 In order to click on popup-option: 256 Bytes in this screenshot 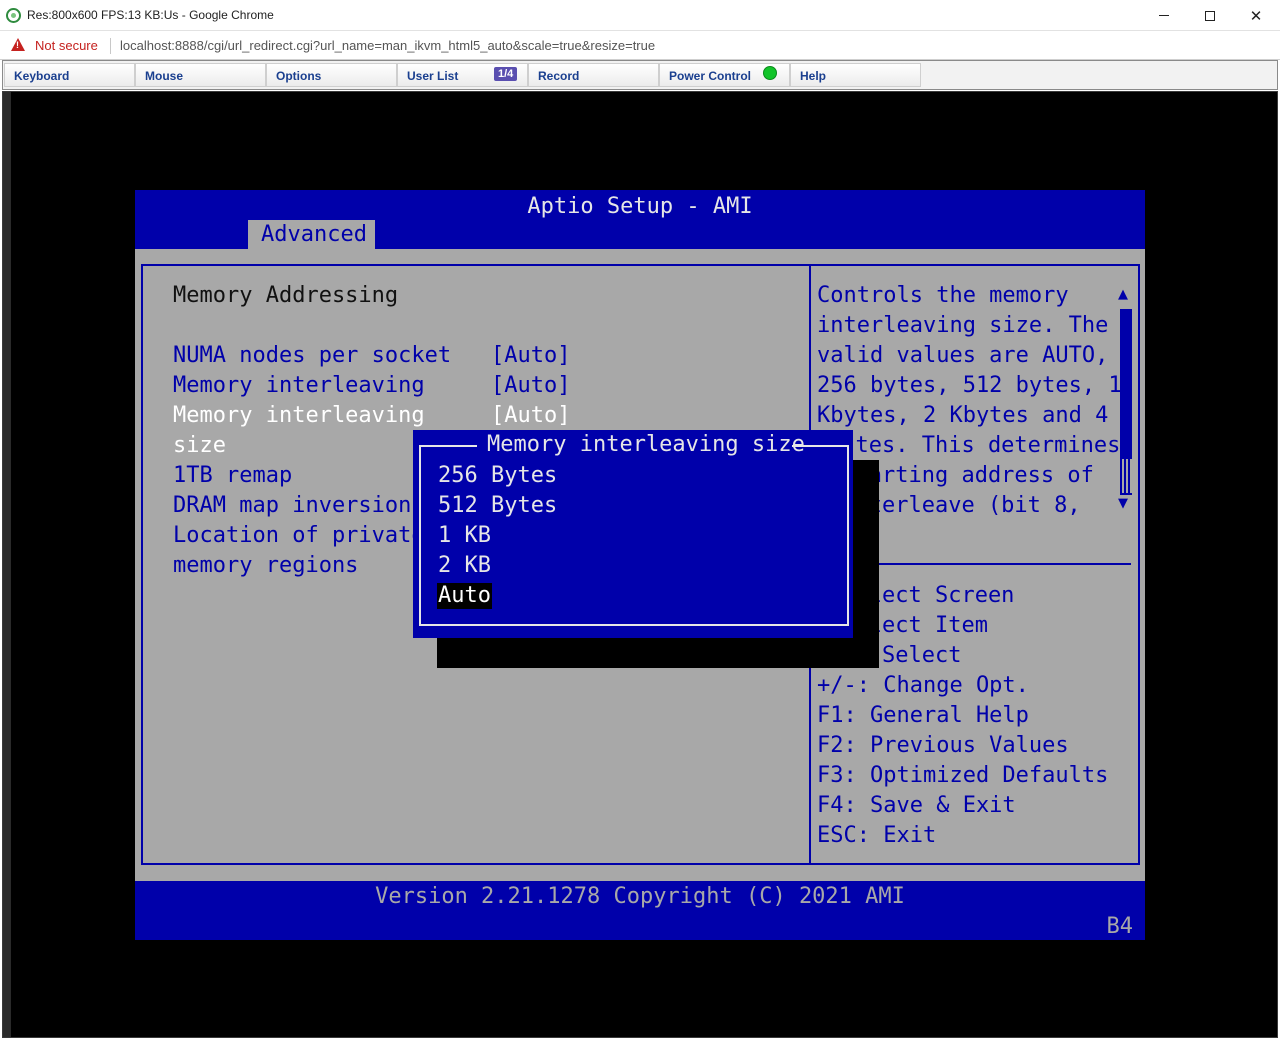, I will do `click(497, 476)`.